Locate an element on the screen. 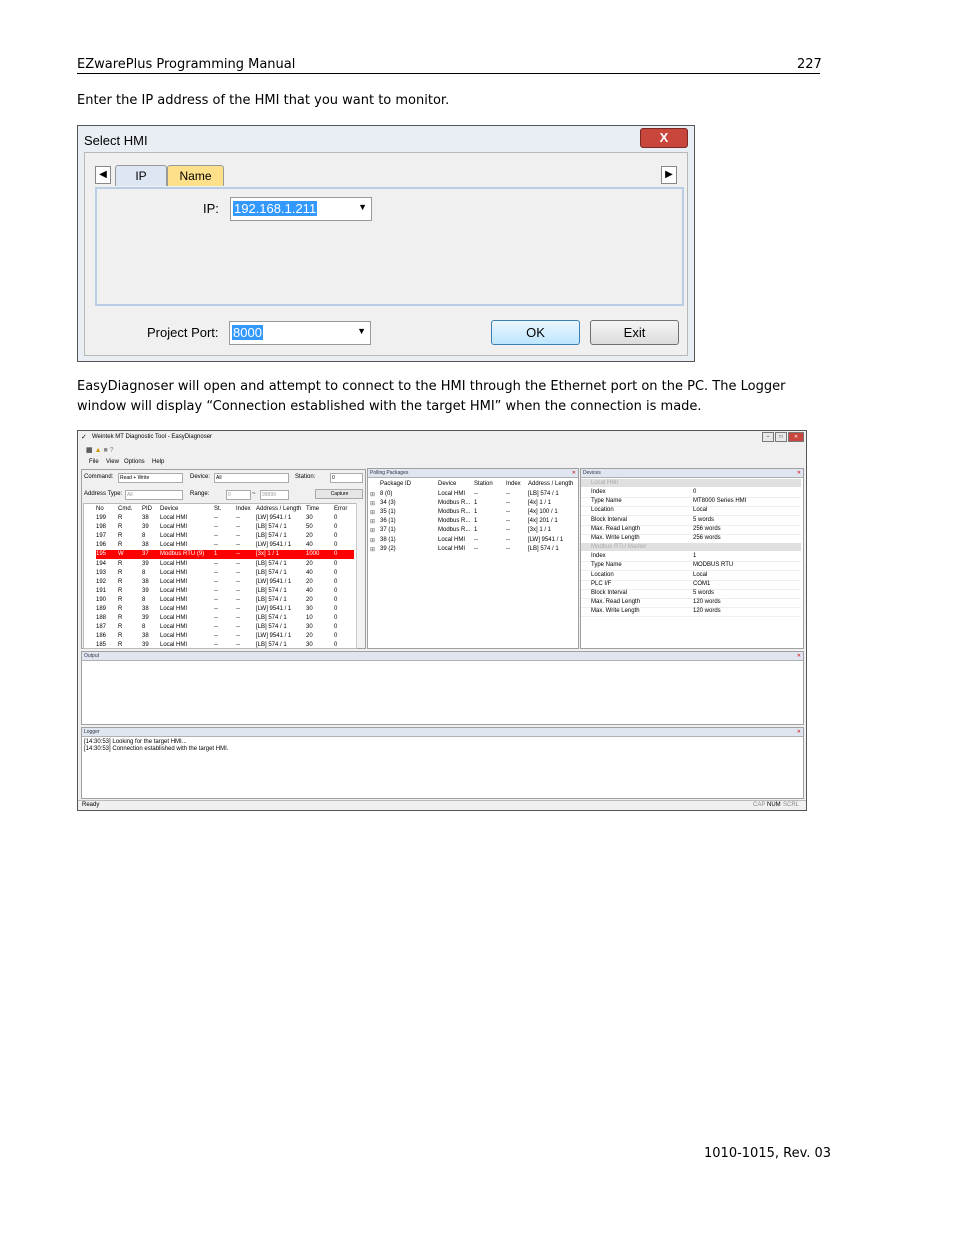 This screenshot has height=1235, width=954. table-row: 199 R 38 Local HMI -- -- [LW] 9541 / 1 30 0 is located at coordinates (225, 518).